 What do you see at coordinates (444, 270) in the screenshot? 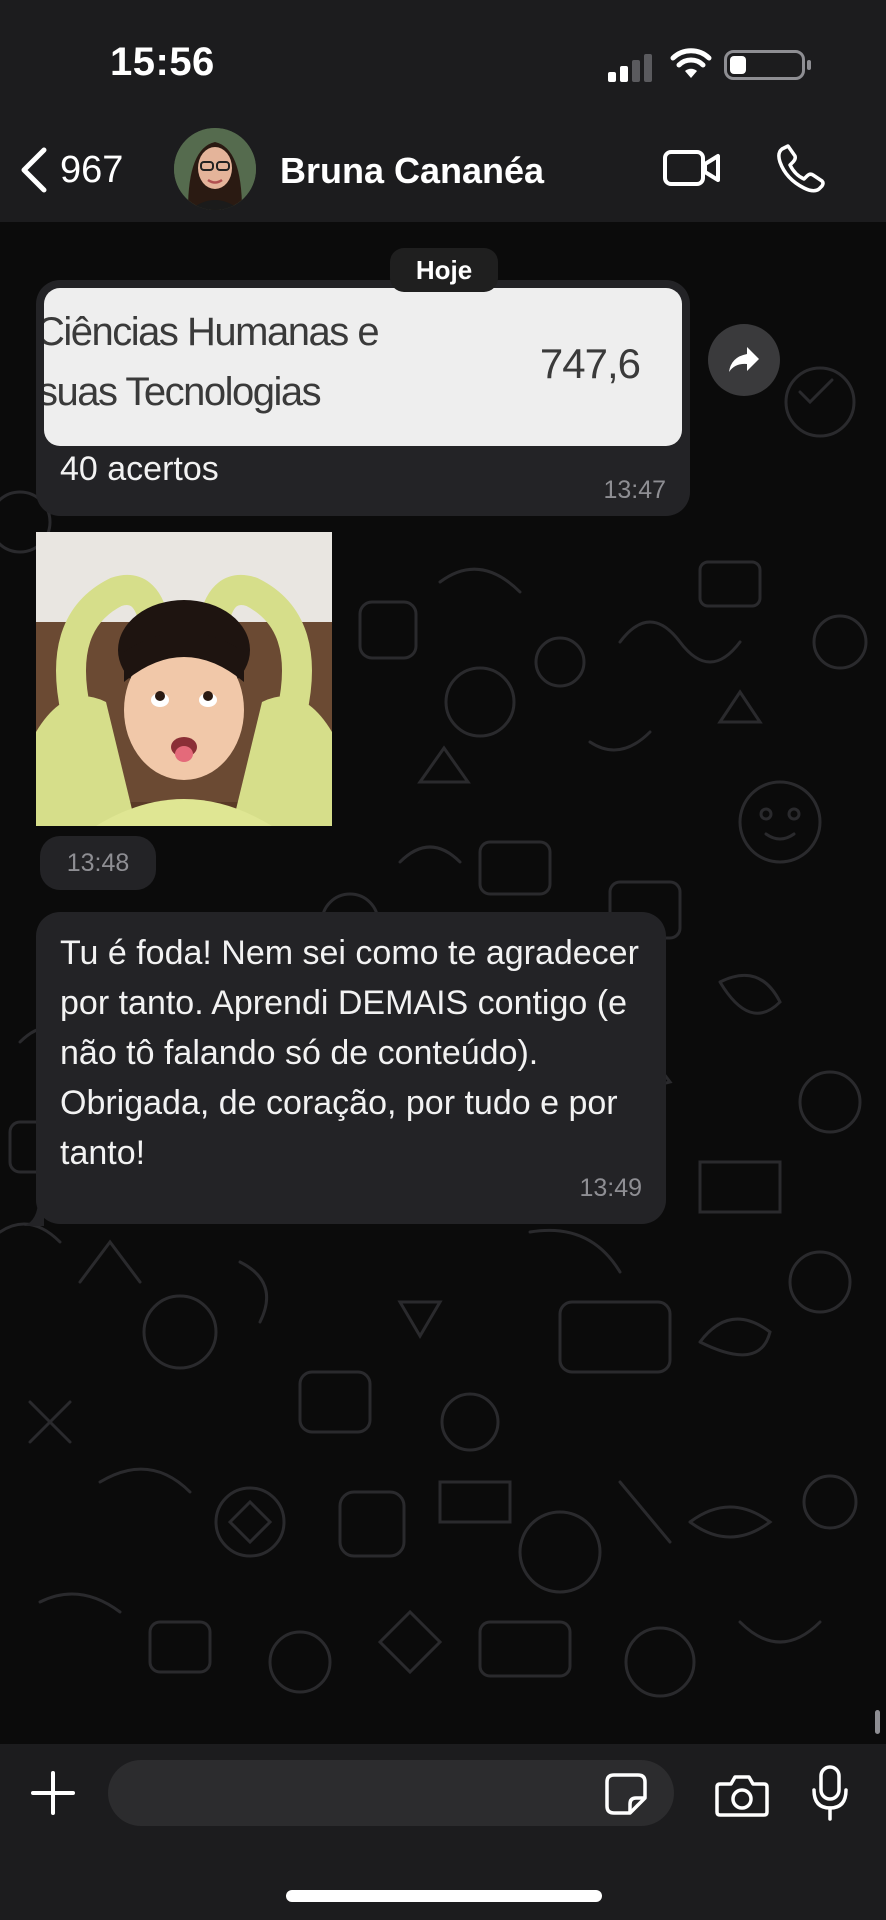
I see `date-separator: Hoje` at bounding box center [444, 270].